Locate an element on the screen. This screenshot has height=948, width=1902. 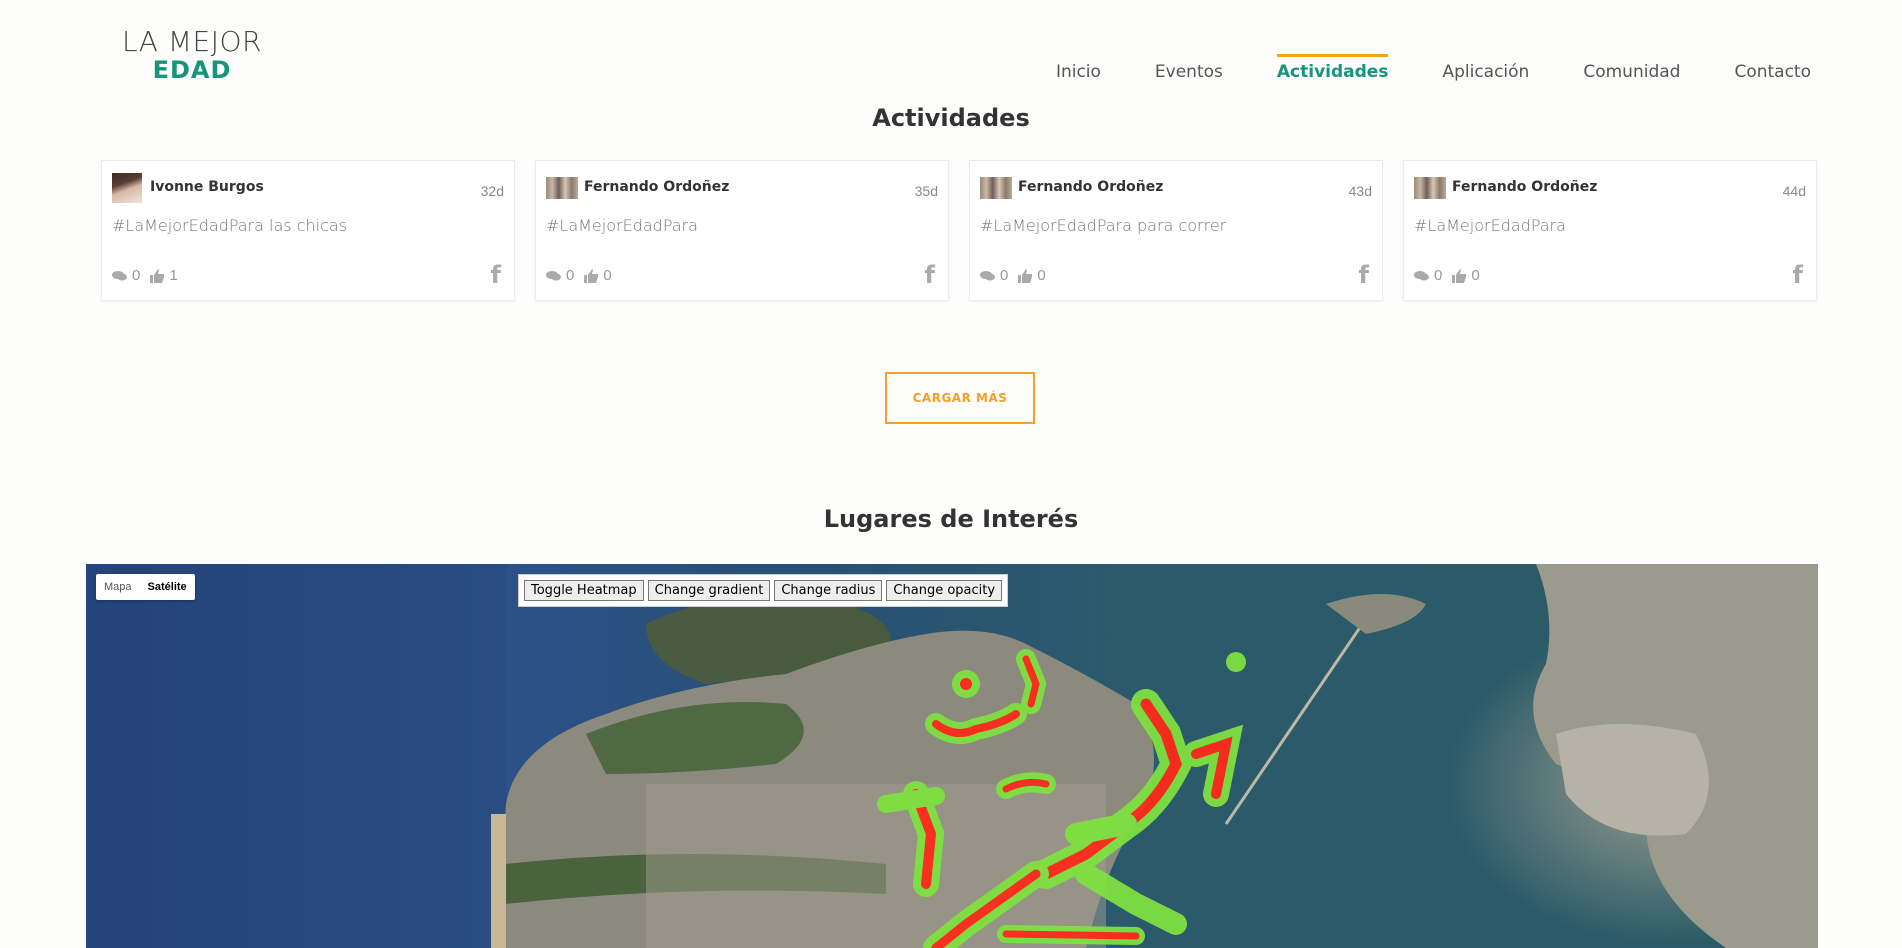
places-title: Lugares de Interés is located at coordinates (951, 519).